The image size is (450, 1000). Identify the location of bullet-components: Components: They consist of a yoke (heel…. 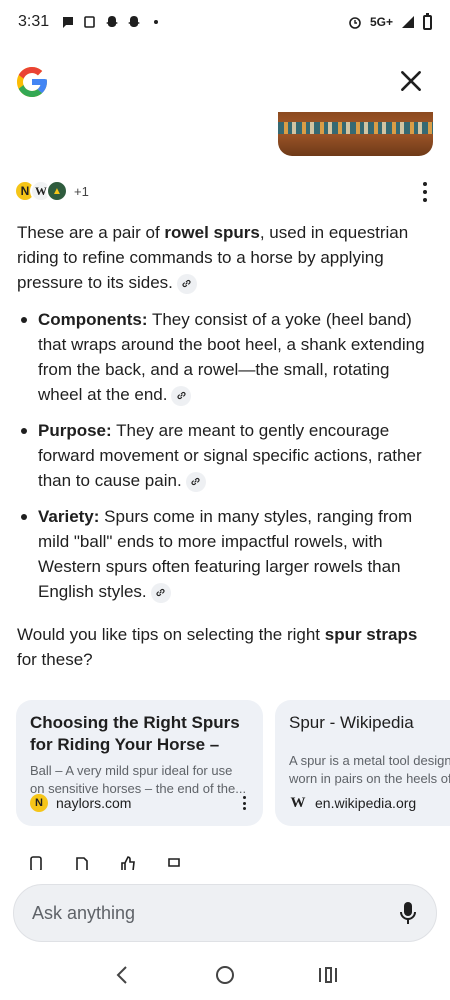
(225, 357).